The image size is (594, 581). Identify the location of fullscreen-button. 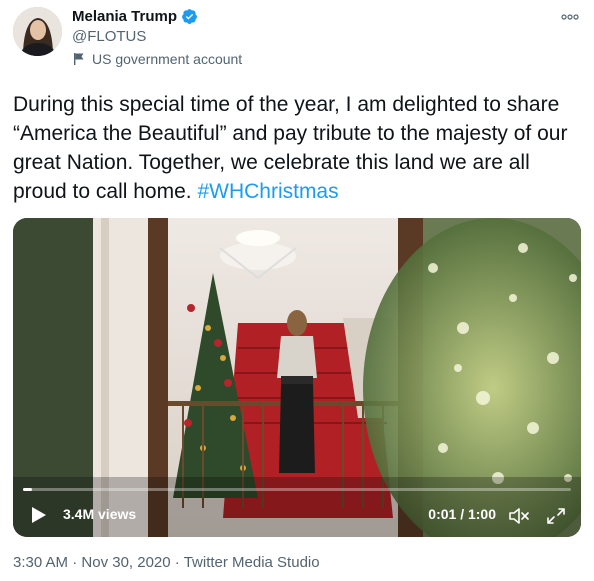
(556, 516).